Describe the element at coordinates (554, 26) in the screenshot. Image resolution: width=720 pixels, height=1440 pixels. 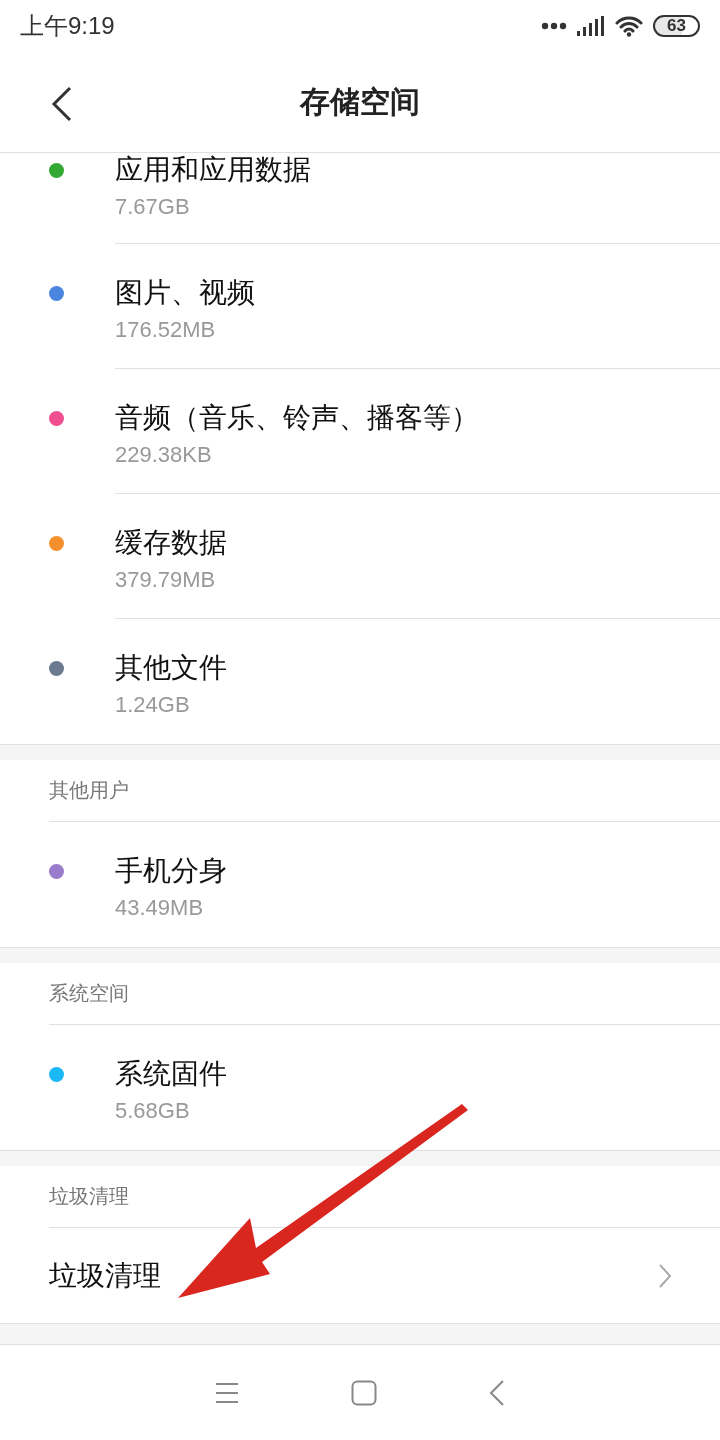
I see `more-dots-icon` at that location.